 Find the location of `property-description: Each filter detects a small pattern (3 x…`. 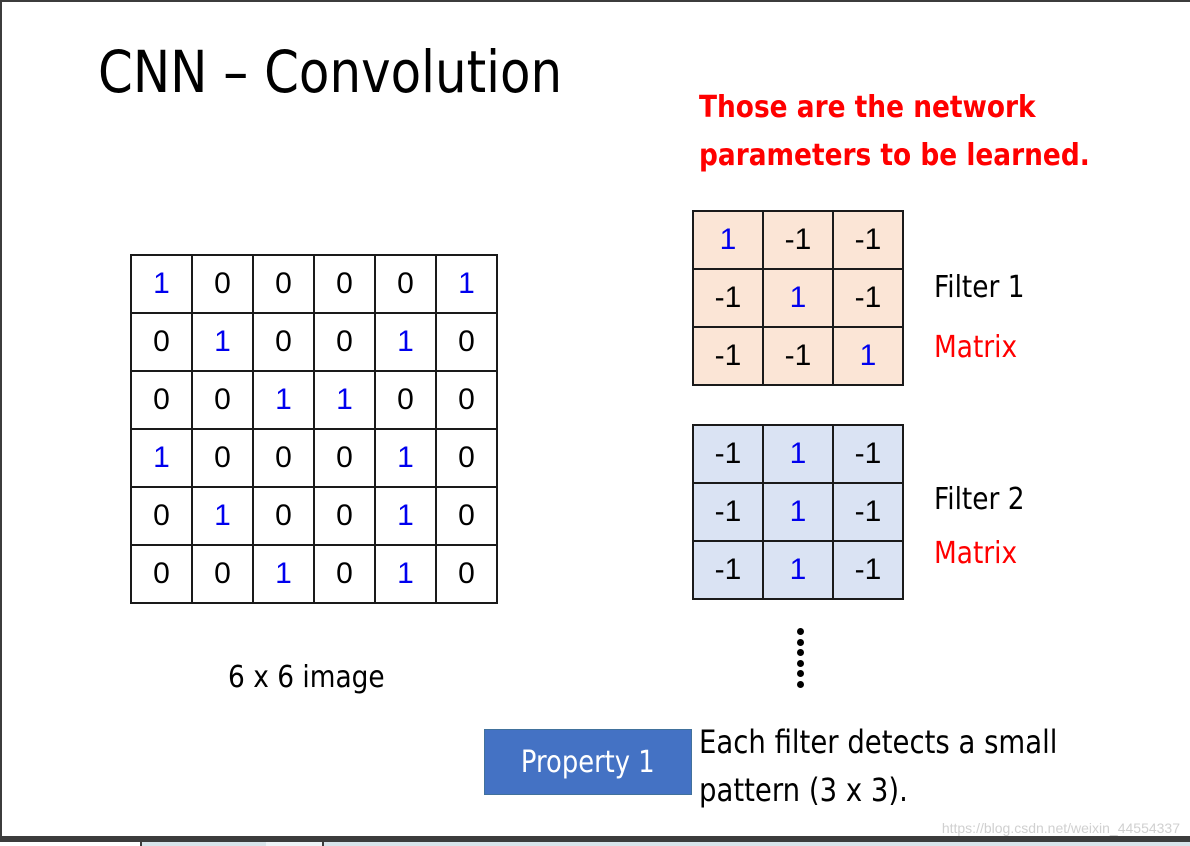

property-description: Each filter detects a small pattern (3 x… is located at coordinates (878, 766).